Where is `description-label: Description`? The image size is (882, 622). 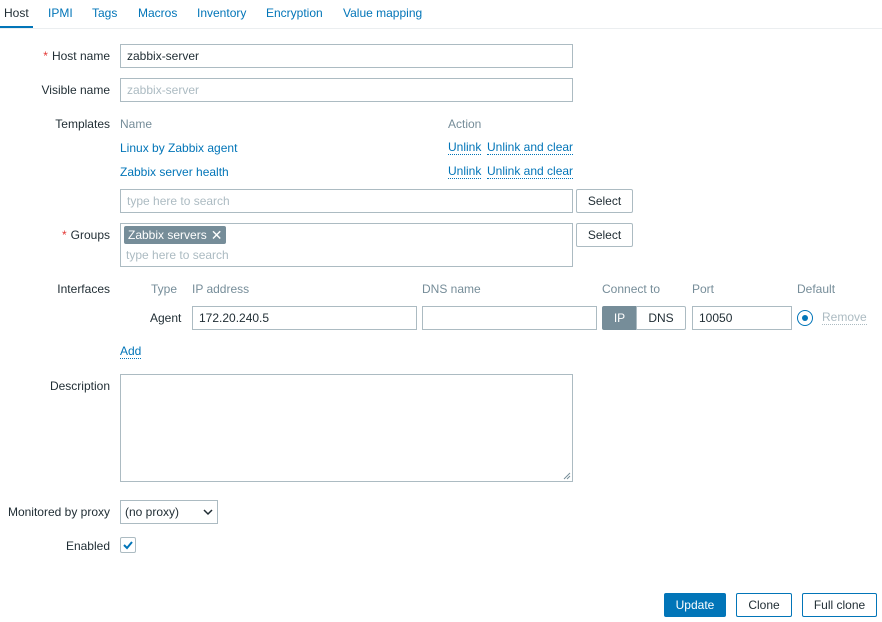 description-label: Description is located at coordinates (79, 386).